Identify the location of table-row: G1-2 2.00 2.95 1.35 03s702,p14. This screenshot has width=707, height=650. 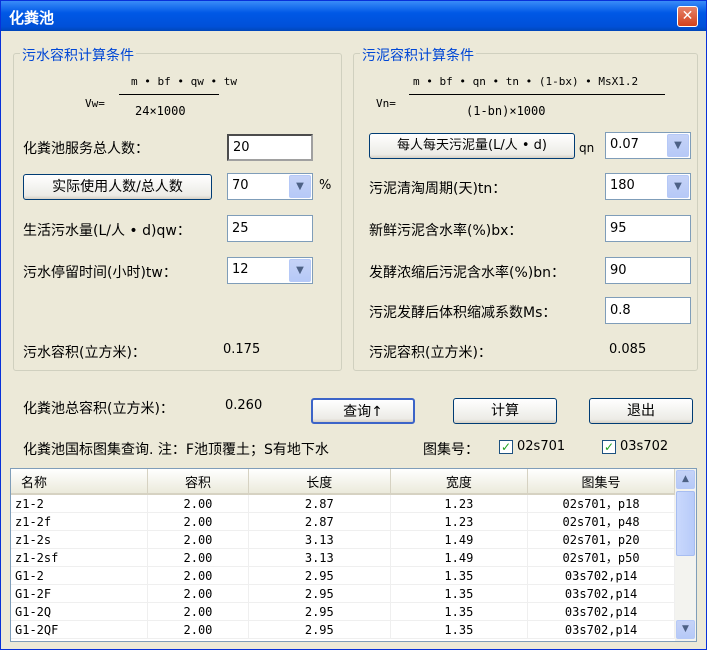
(343, 575).